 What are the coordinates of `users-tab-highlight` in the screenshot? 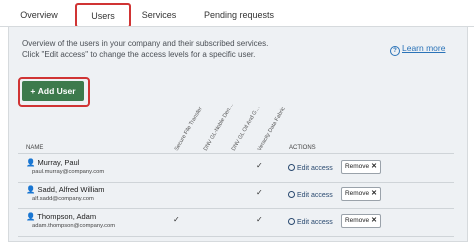 It's located at (103, 15).